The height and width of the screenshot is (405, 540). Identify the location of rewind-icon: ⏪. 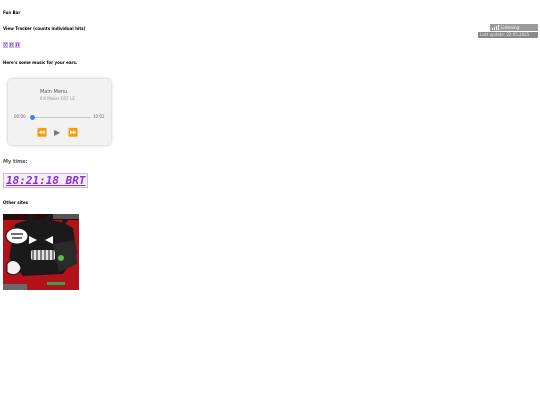
(42, 132).